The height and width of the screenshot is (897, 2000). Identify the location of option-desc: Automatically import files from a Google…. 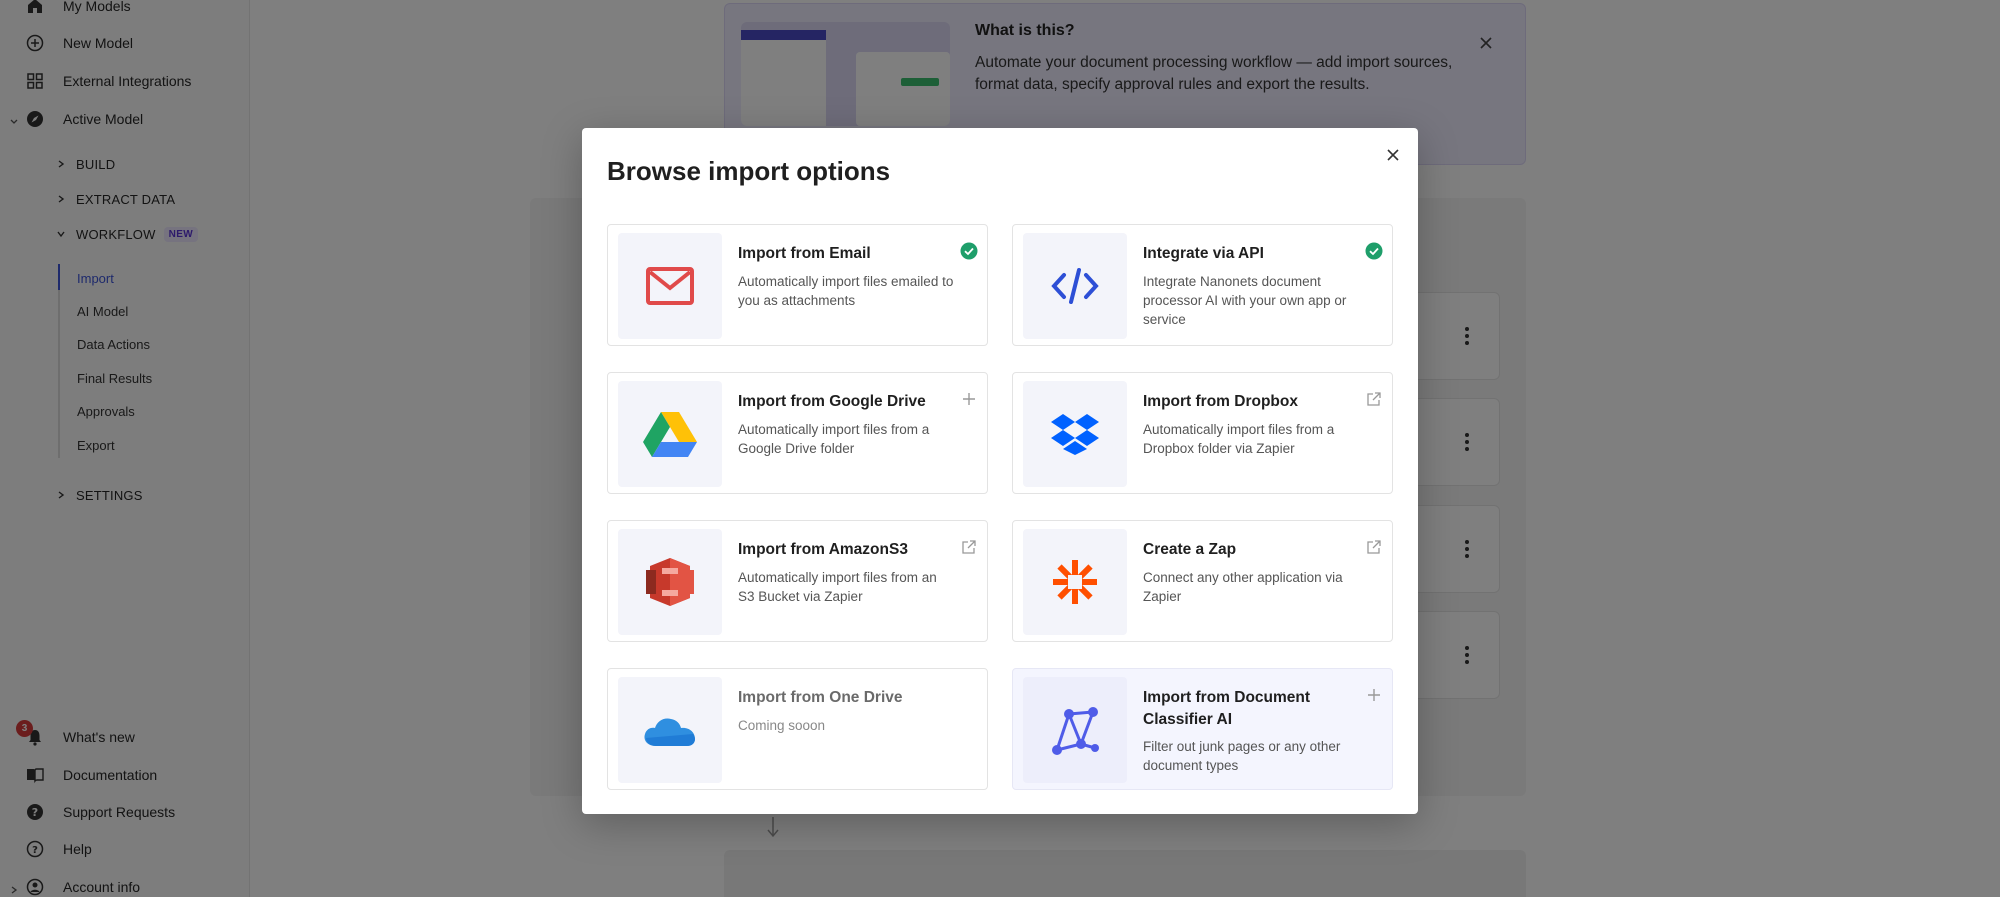
(834, 439).